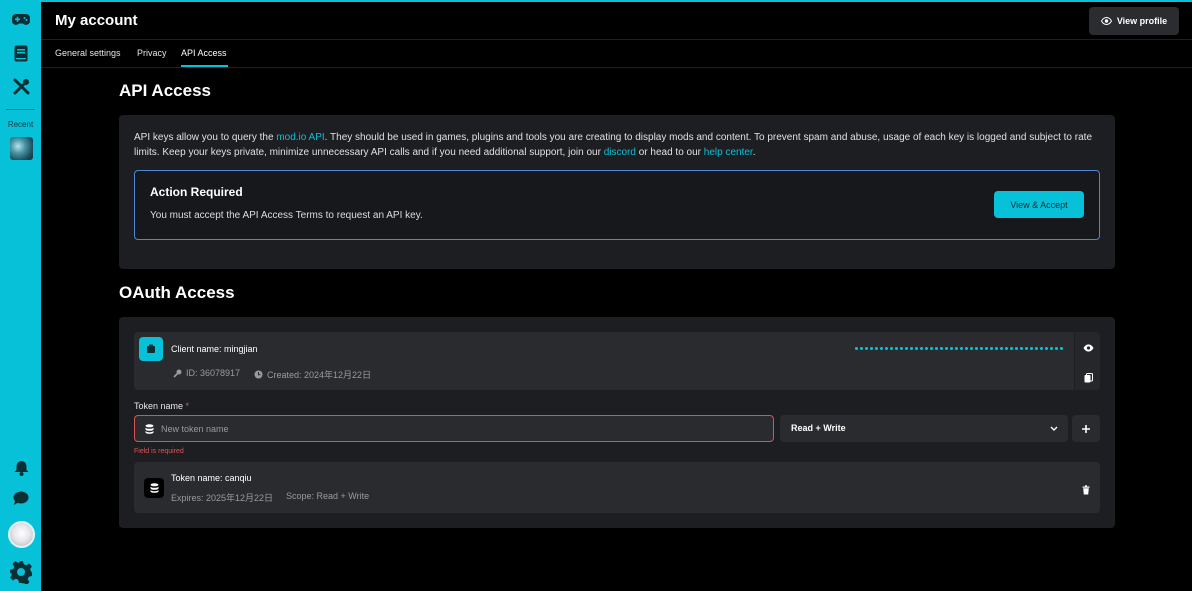 The height and width of the screenshot is (591, 1192). Describe the element at coordinates (204, 53) in the screenshot. I see `tab-api-access: API Access` at that location.